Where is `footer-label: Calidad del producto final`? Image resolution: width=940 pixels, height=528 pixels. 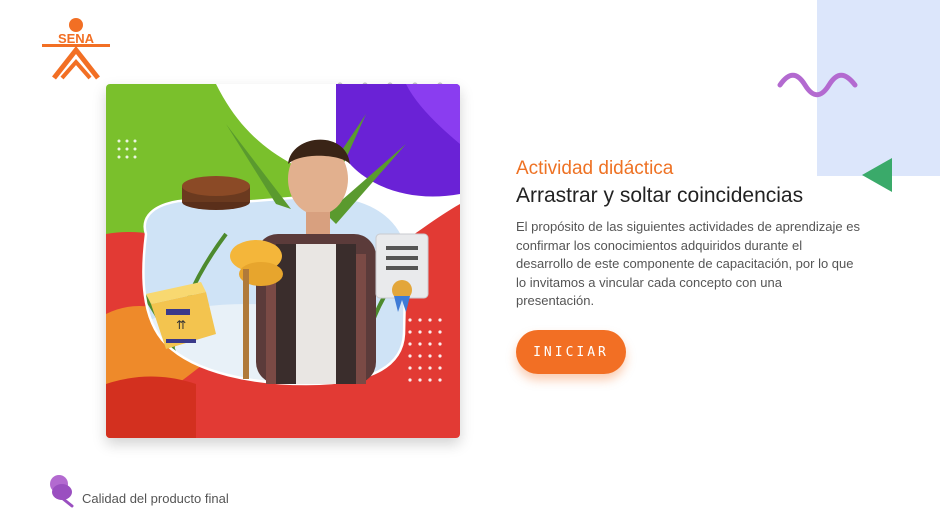 footer-label: Calidad del producto final is located at coordinates (155, 498).